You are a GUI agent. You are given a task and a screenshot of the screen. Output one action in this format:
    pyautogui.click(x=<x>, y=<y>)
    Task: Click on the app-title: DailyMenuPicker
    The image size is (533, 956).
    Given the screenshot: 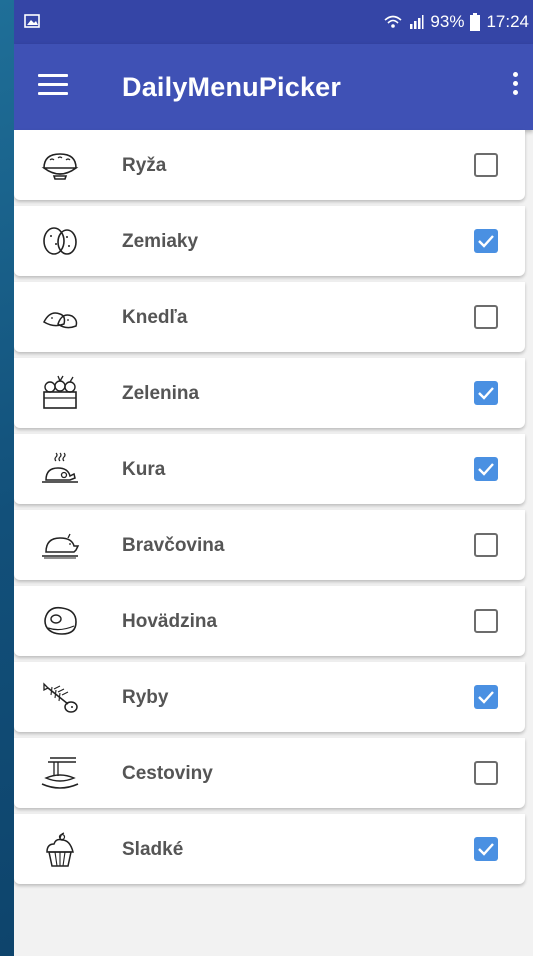 What is the action you would take?
    pyautogui.click(x=232, y=87)
    